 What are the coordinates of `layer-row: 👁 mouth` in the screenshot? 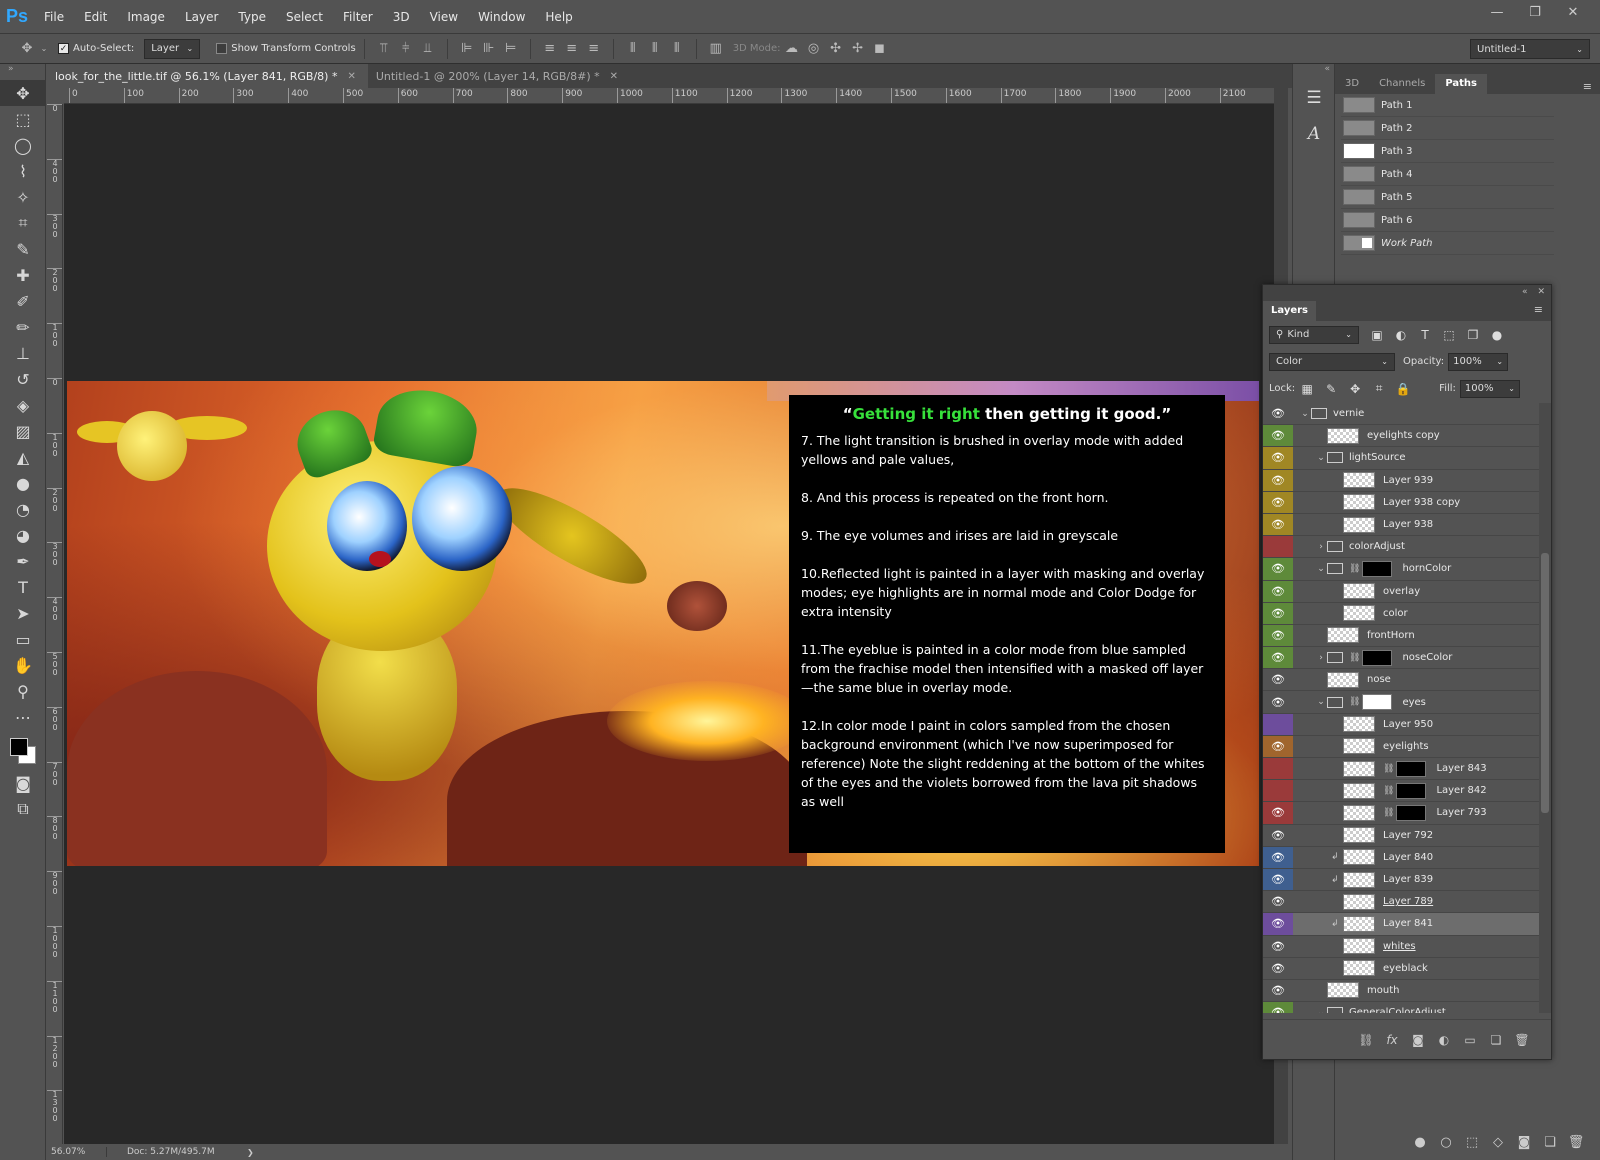 It's located at (1401, 991).